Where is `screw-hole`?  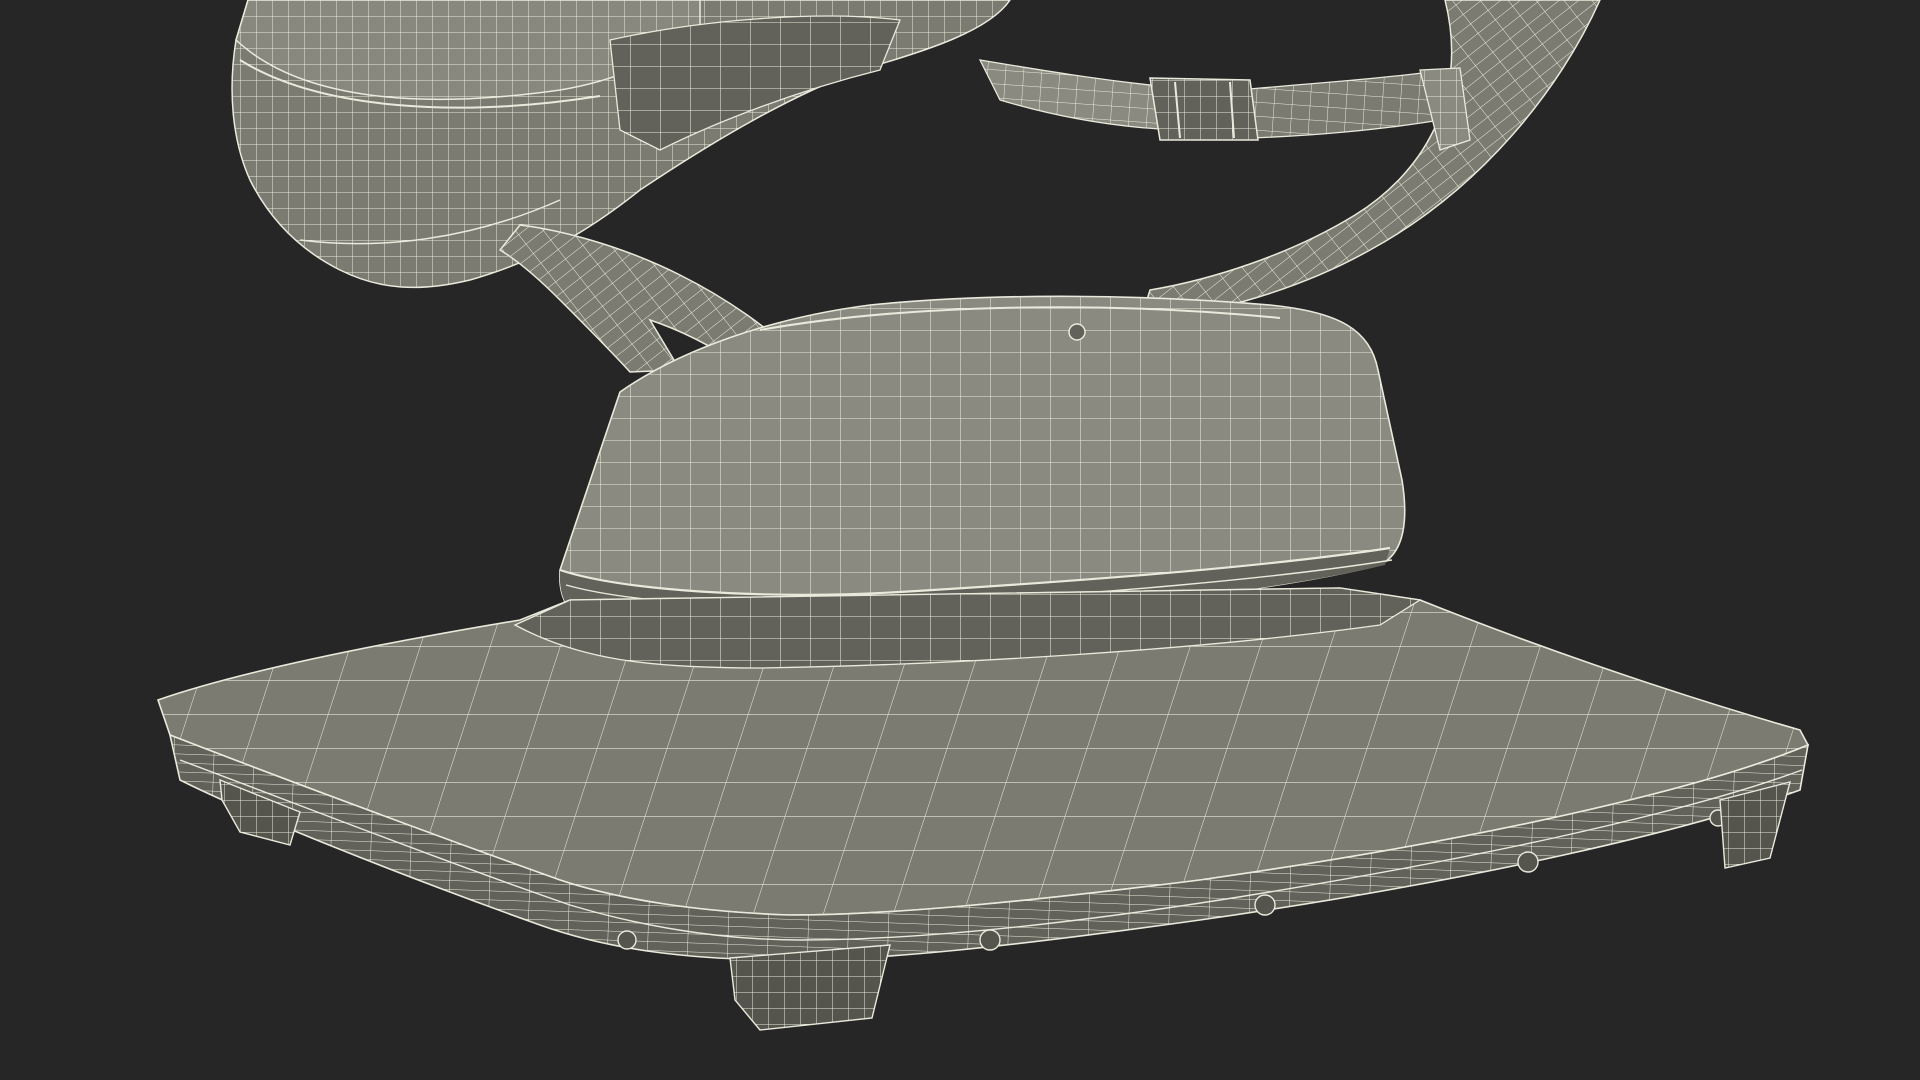
screw-hole is located at coordinates (1077, 332).